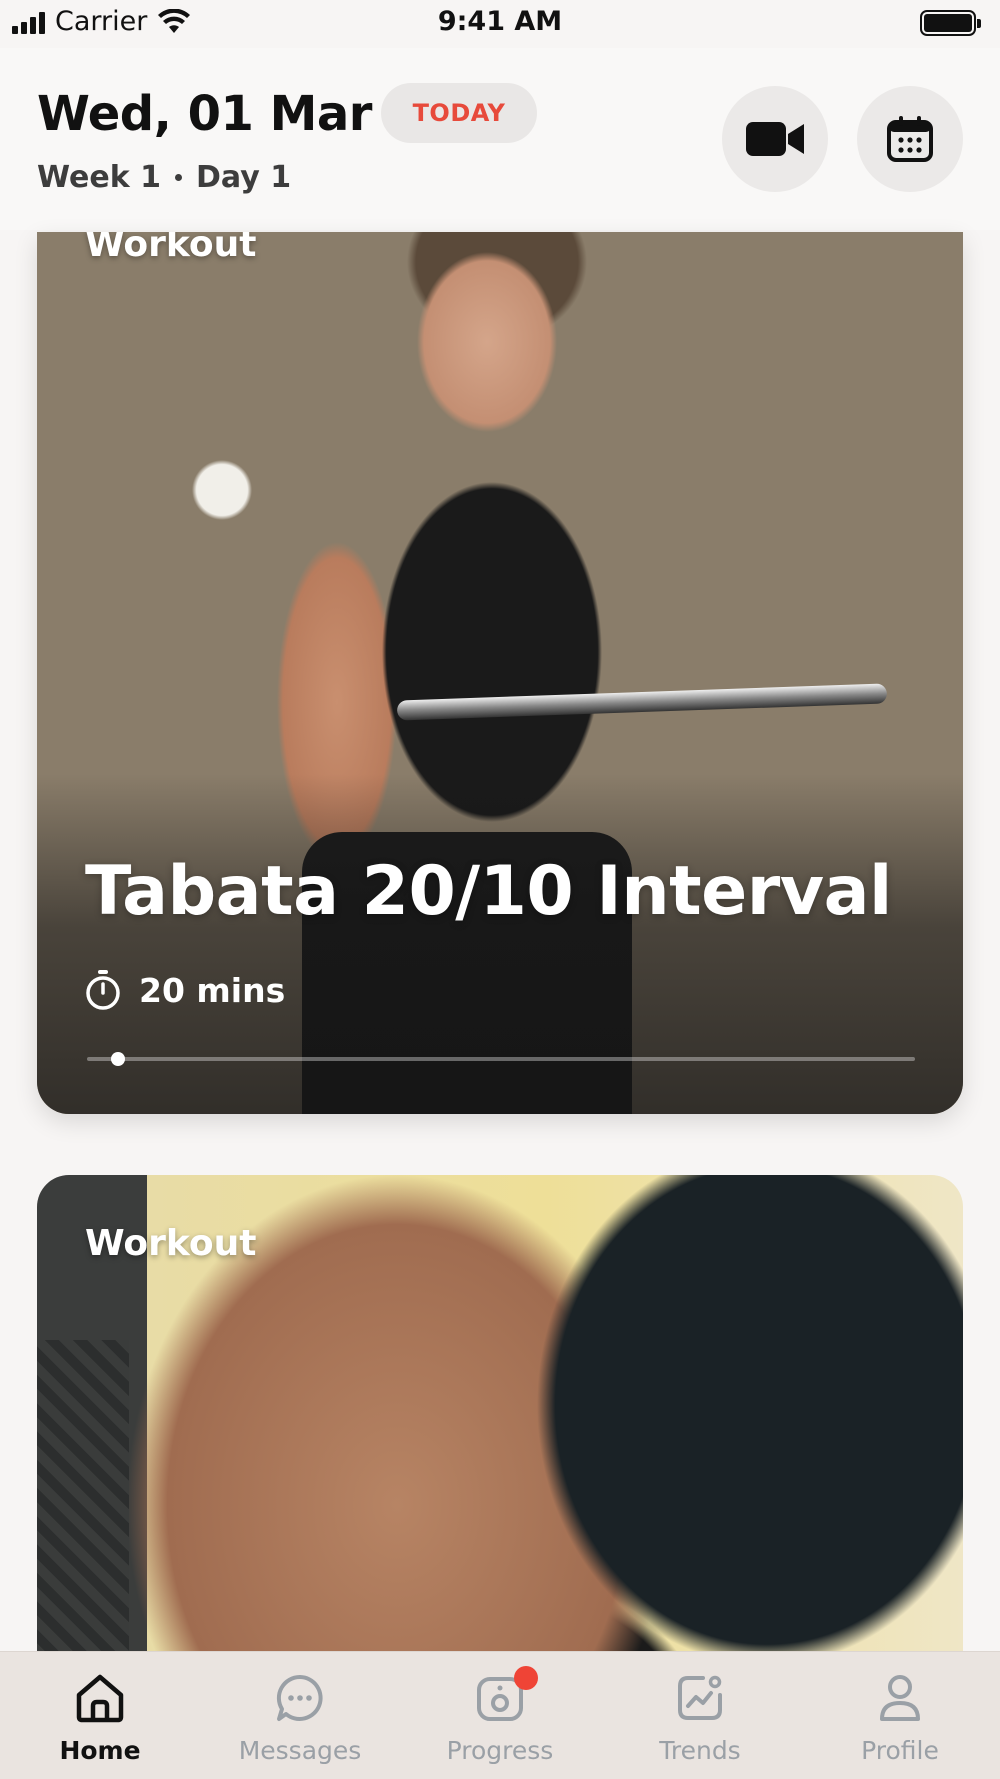 The width and height of the screenshot is (1000, 1779). What do you see at coordinates (171, 248) in the screenshot?
I see `card-category-label: Workout` at bounding box center [171, 248].